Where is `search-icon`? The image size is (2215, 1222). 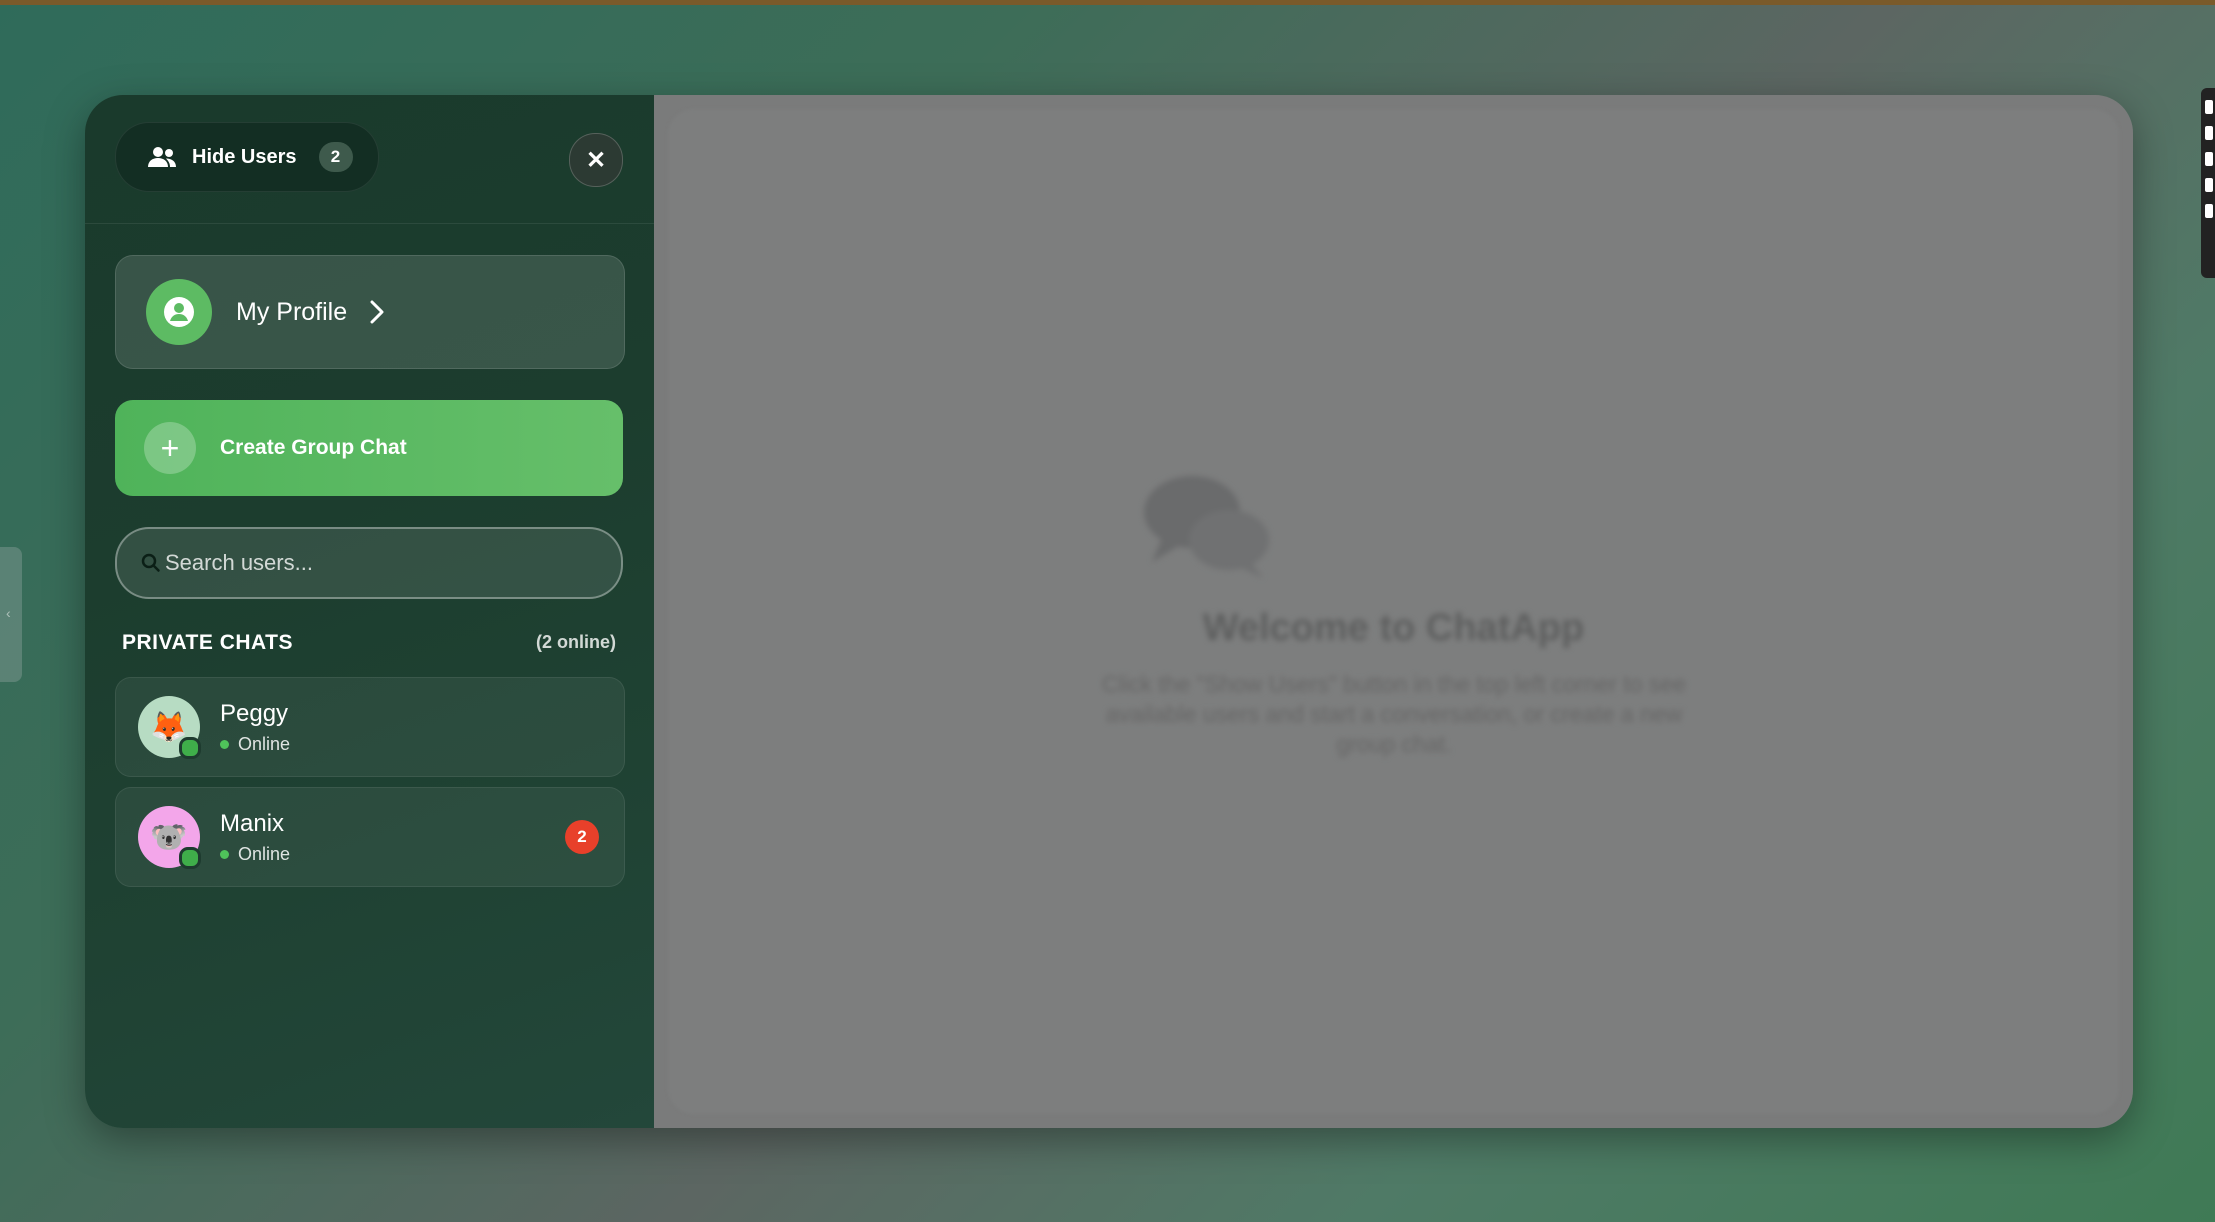
search-icon is located at coordinates (150, 562).